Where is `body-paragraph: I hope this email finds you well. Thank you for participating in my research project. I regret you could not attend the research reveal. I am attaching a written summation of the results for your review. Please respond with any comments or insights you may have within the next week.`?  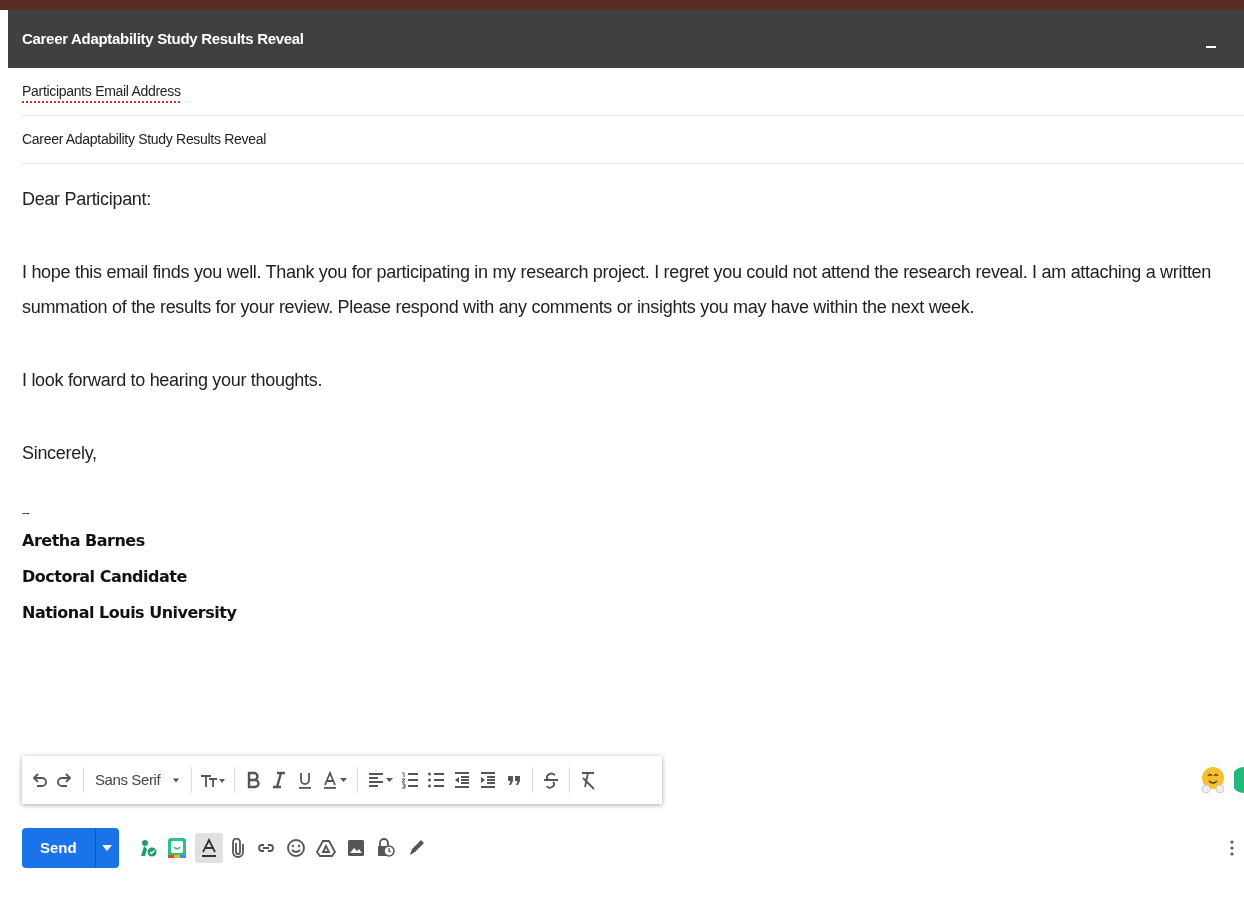 body-paragraph: I hope this email finds you well. Thank you for participating in my research project. I regret you could not attend the research reveal. I am attaching a written summation of the results for your review. Please respond with any comments or insights you may have within the next week. is located at coordinates (617, 290).